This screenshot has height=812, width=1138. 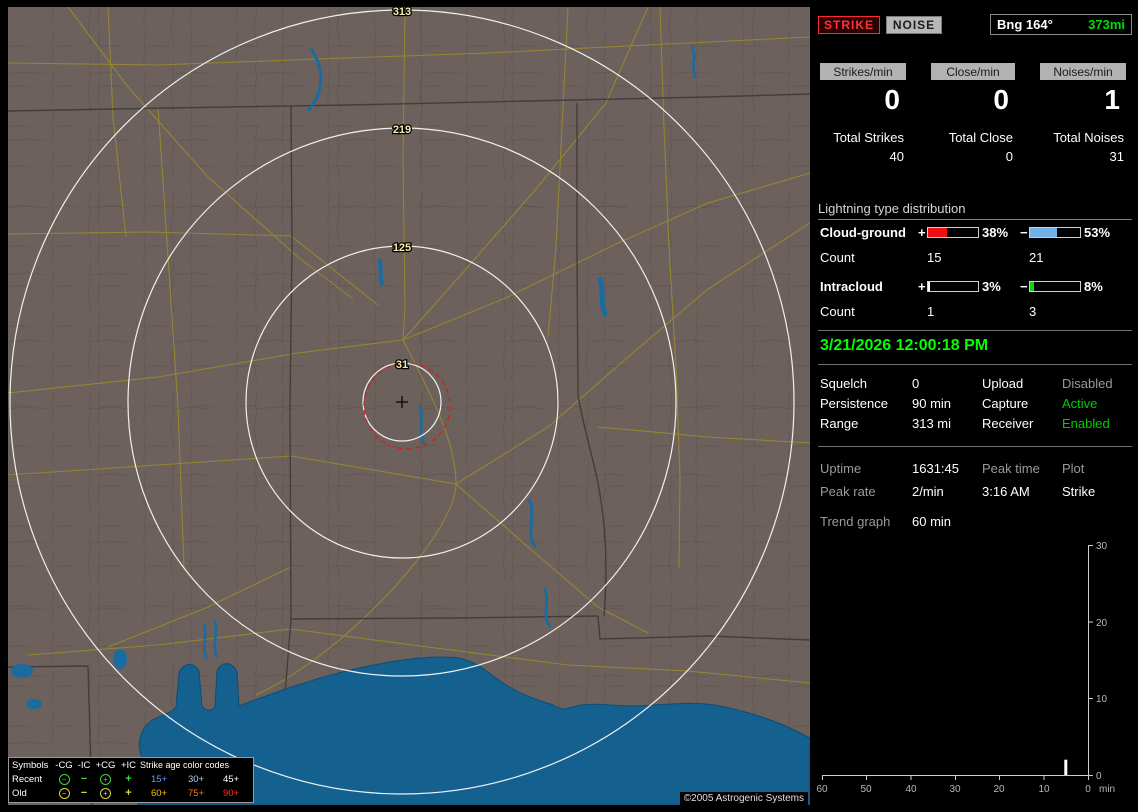 What do you see at coordinates (1055, 232) in the screenshot?
I see `cg-neg-bar` at bounding box center [1055, 232].